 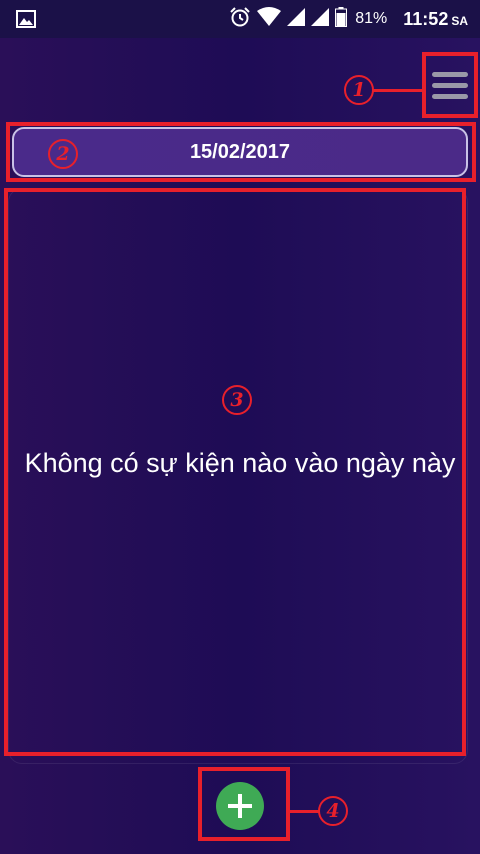 What do you see at coordinates (333, 811) in the screenshot?
I see `annotation-label-4: 4` at bounding box center [333, 811].